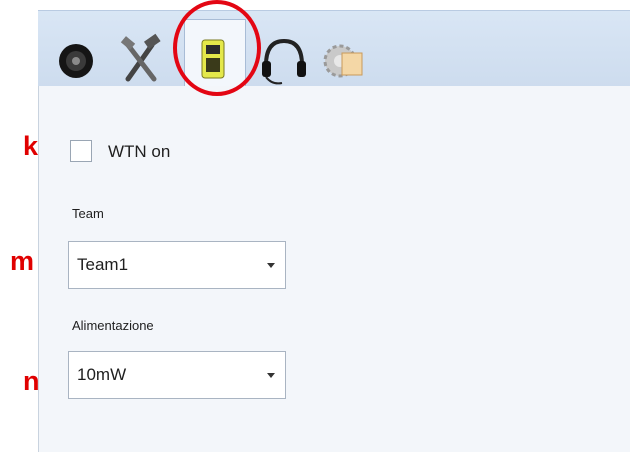 The image size is (630, 452). Describe the element at coordinates (31, 146) in the screenshot. I see `annotation-k: k` at that location.